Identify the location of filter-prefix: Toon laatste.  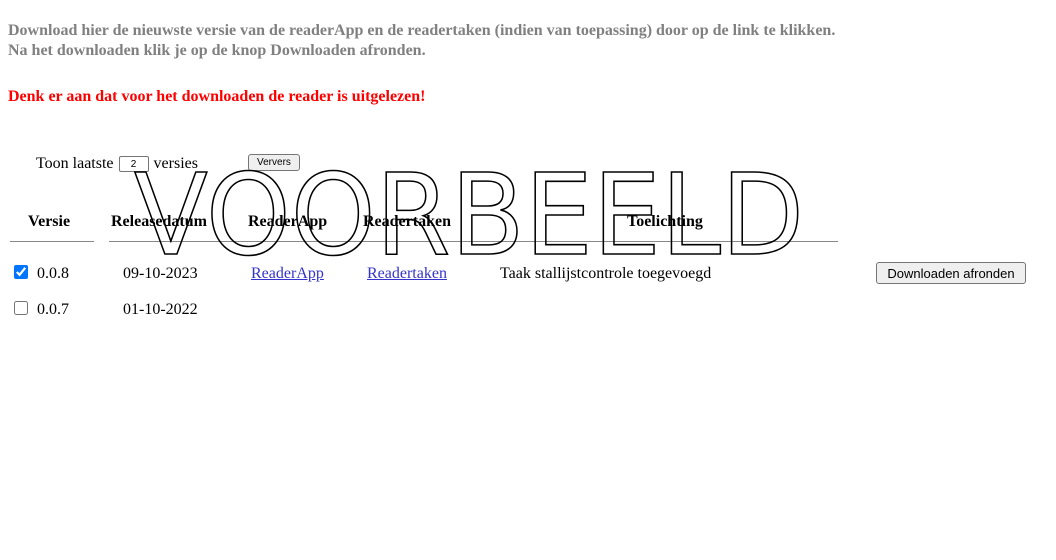
(75, 163).